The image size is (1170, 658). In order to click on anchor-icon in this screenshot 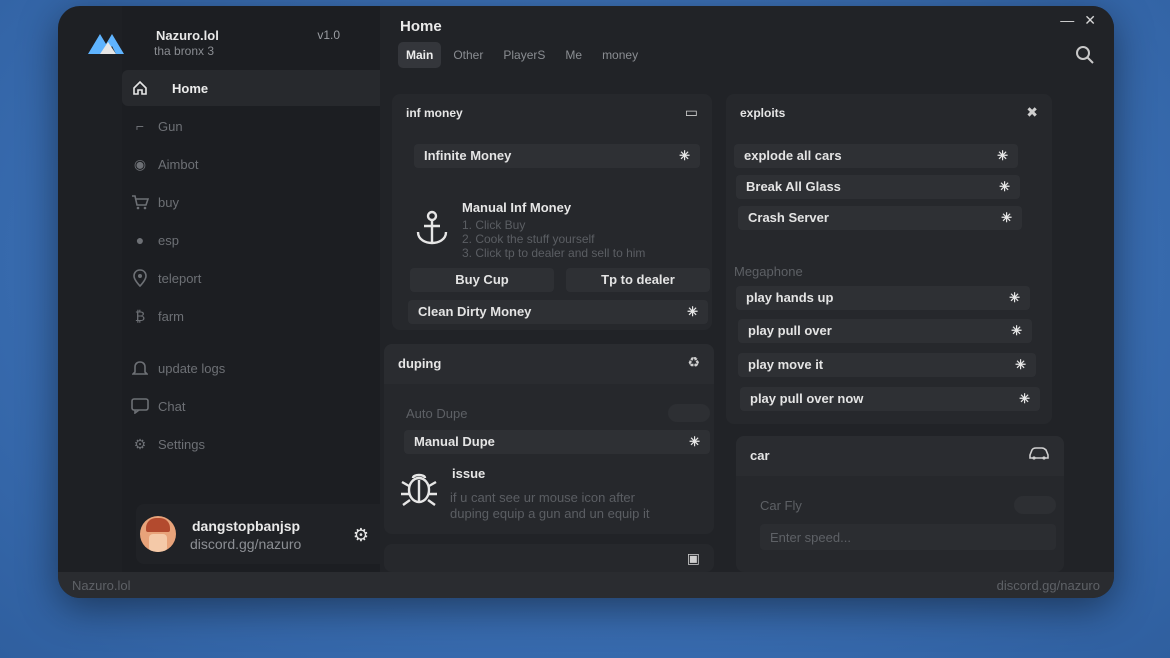, I will do `click(432, 227)`.